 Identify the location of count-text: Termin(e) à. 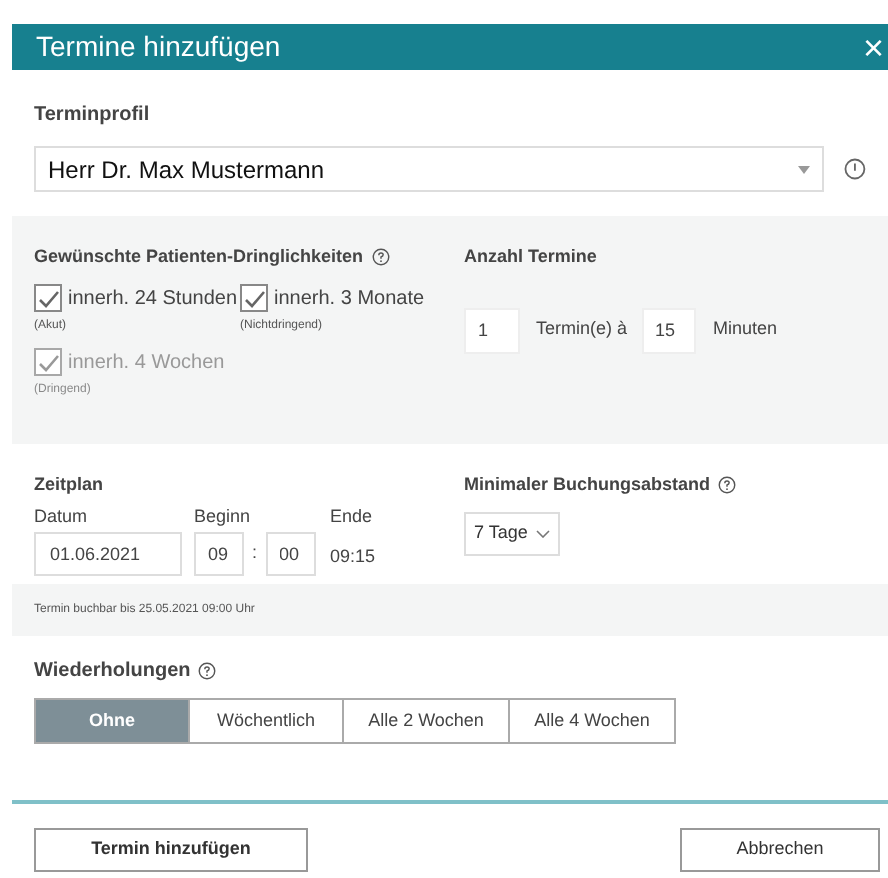
(582, 329).